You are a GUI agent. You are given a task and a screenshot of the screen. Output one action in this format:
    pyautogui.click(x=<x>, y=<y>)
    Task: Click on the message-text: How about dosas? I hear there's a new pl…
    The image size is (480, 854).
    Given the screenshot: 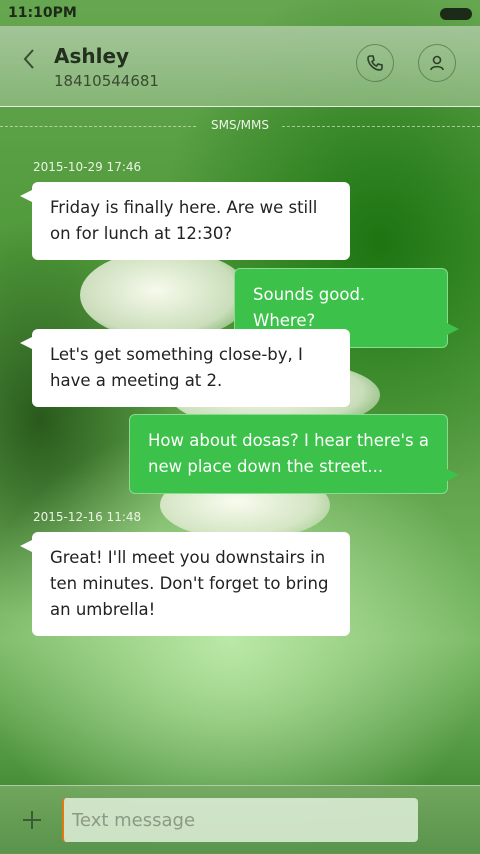 What is the action you would take?
    pyautogui.click(x=288, y=453)
    